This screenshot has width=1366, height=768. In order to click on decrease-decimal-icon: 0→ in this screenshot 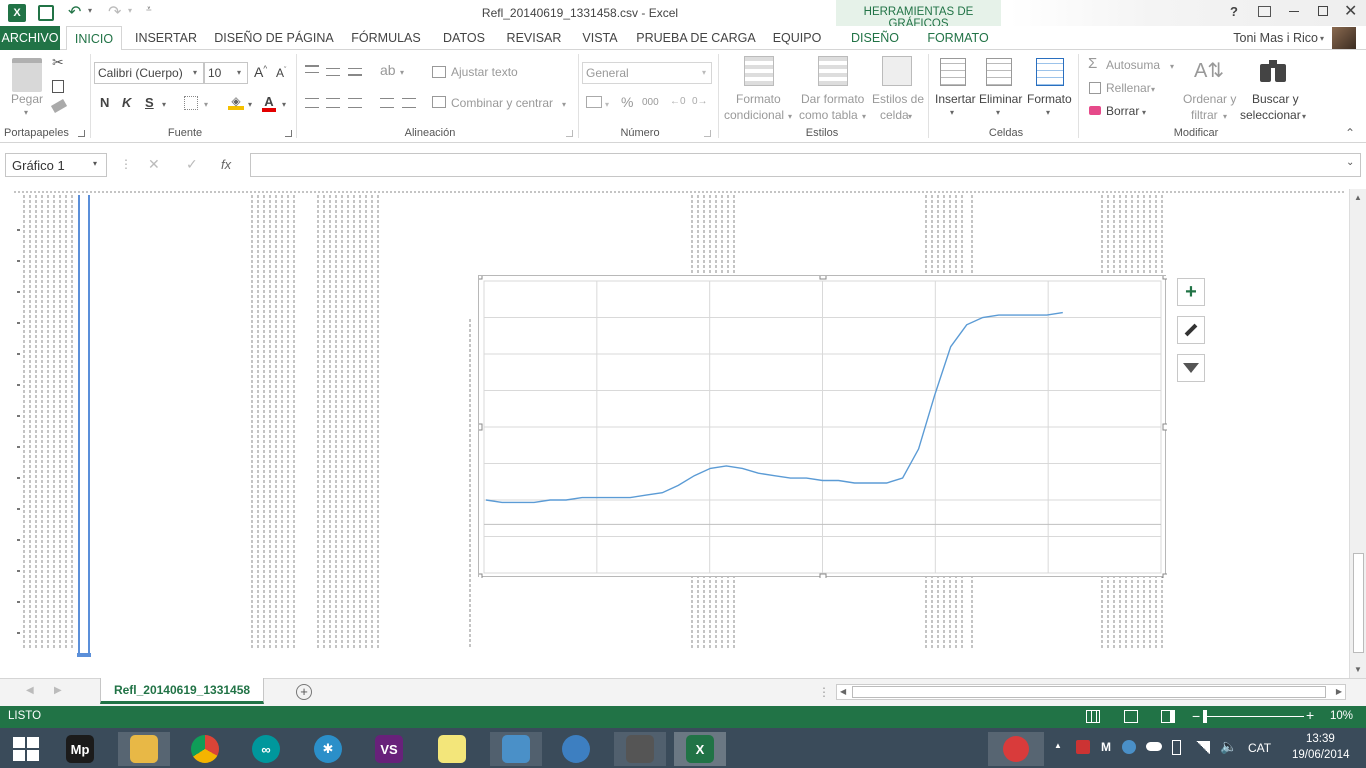, I will do `click(700, 101)`.